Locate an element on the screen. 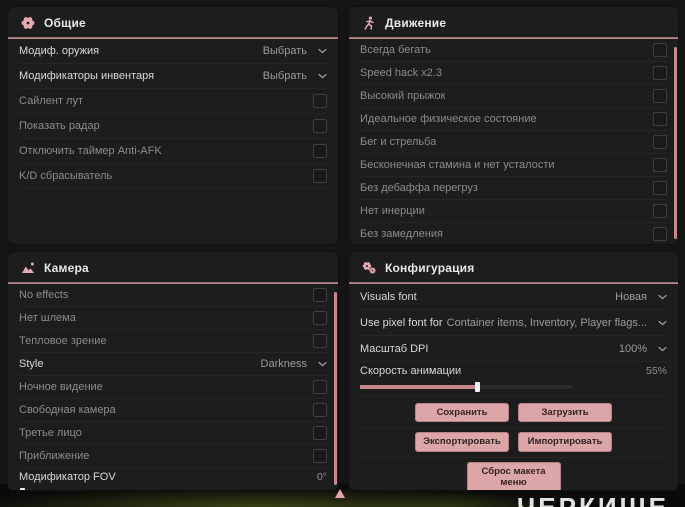 This screenshot has height=507, width=685. setting-row: No effects is located at coordinates (173, 295).